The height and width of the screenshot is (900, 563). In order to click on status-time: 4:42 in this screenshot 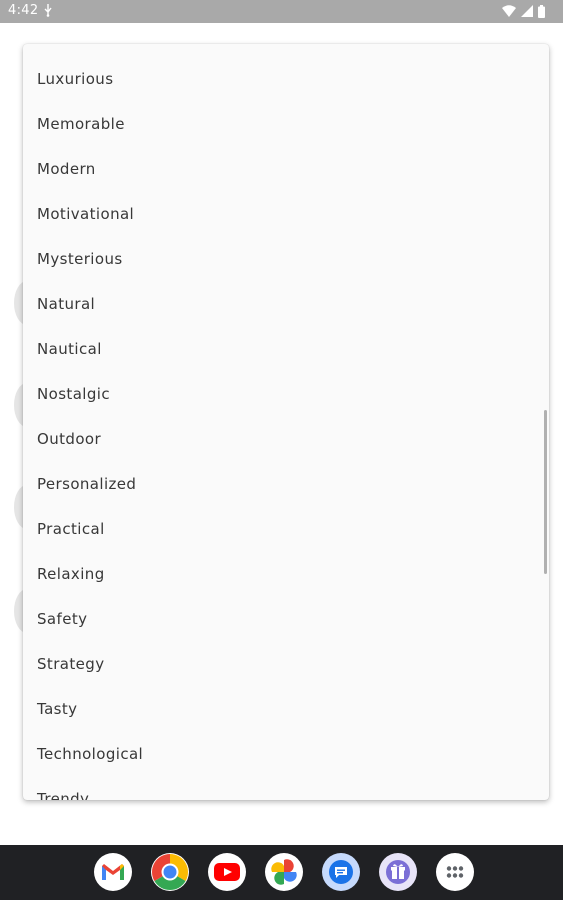, I will do `click(23, 10)`.